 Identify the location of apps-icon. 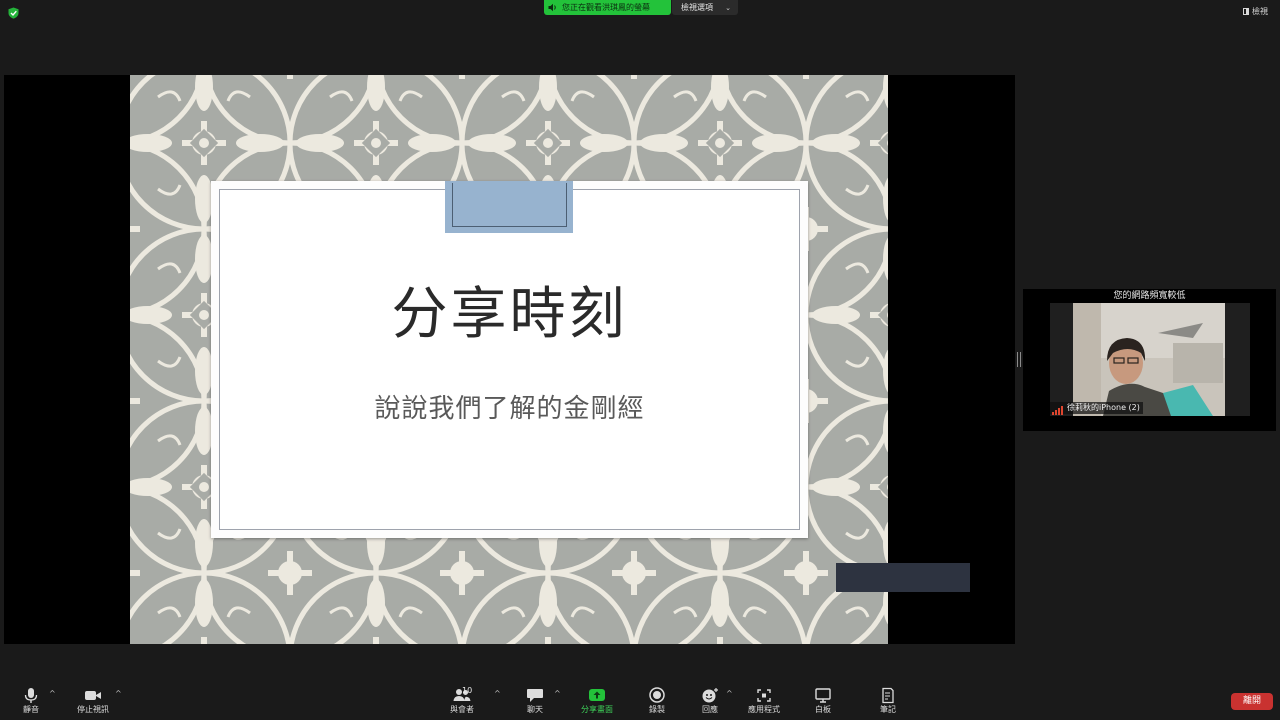
(764, 695).